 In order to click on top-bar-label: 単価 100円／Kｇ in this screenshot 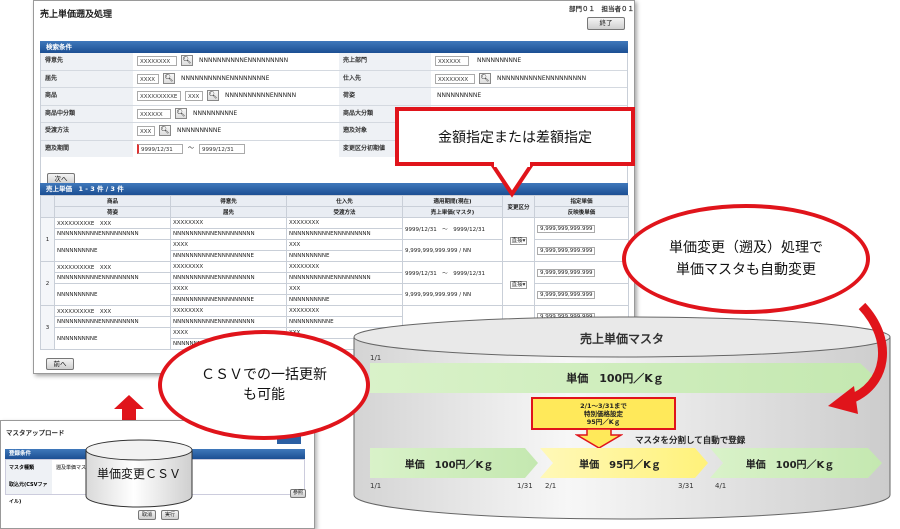, I will do `click(615, 378)`.